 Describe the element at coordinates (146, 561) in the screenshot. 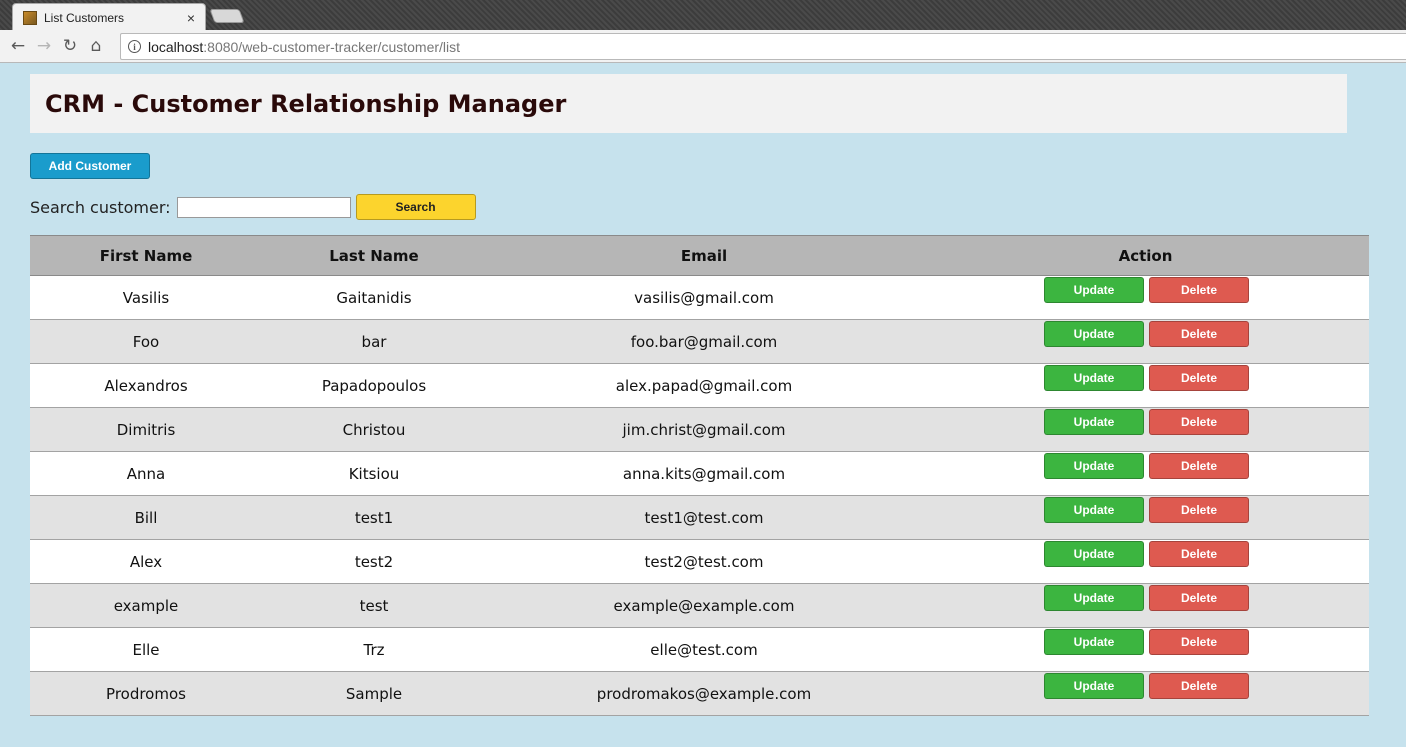

I see `first-name-cell: Alex` at that location.